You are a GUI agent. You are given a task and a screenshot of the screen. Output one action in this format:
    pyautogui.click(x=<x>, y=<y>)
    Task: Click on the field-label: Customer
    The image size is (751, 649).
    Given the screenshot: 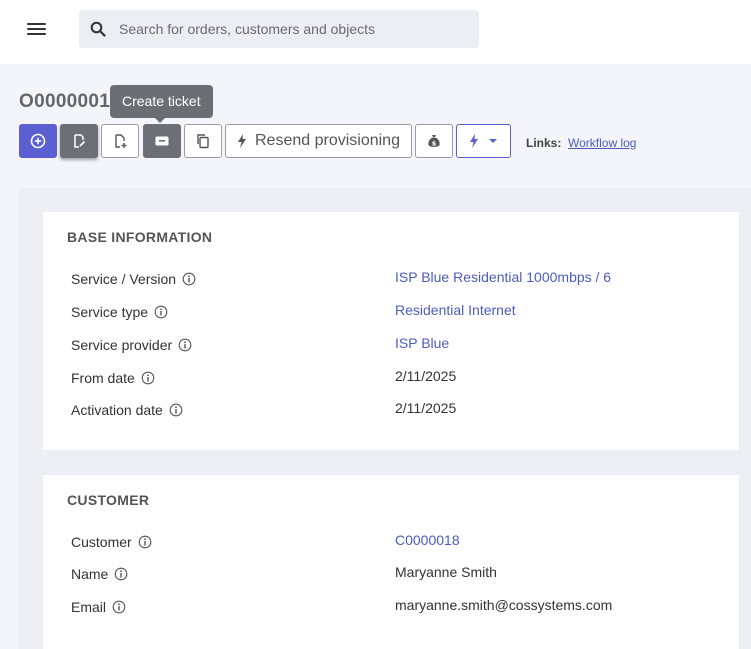 What is the action you would take?
    pyautogui.click(x=111, y=542)
    